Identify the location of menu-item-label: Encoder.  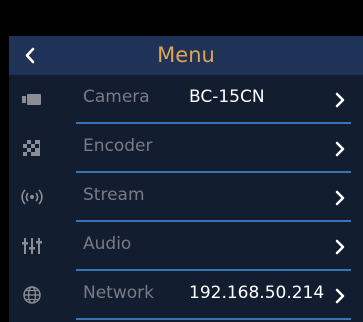
(118, 146).